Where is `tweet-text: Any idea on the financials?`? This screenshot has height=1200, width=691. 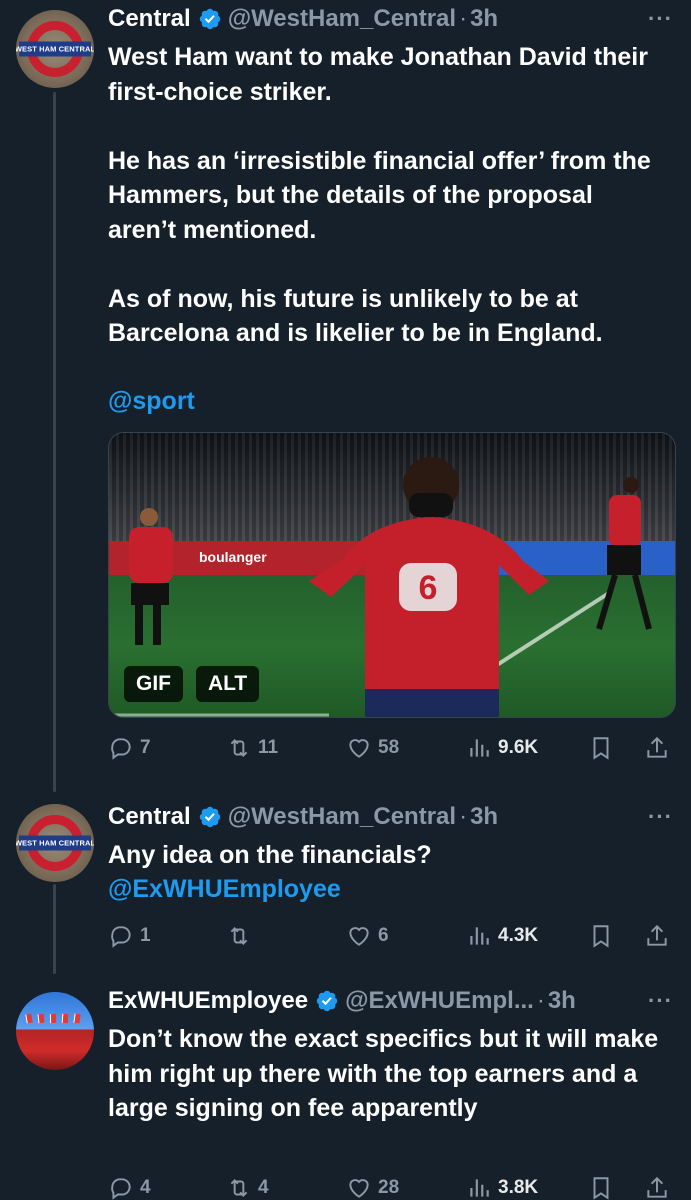
tweet-text: Any idea on the financials? is located at coordinates (270, 855).